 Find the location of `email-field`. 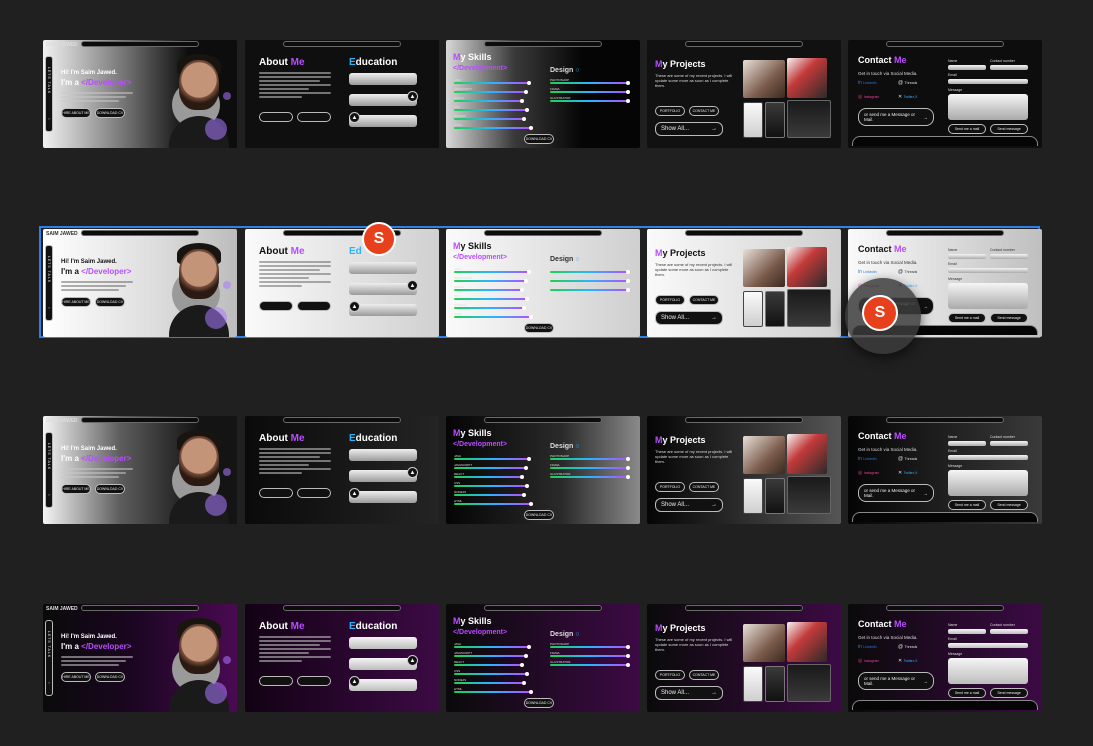

email-field is located at coordinates (988, 270).